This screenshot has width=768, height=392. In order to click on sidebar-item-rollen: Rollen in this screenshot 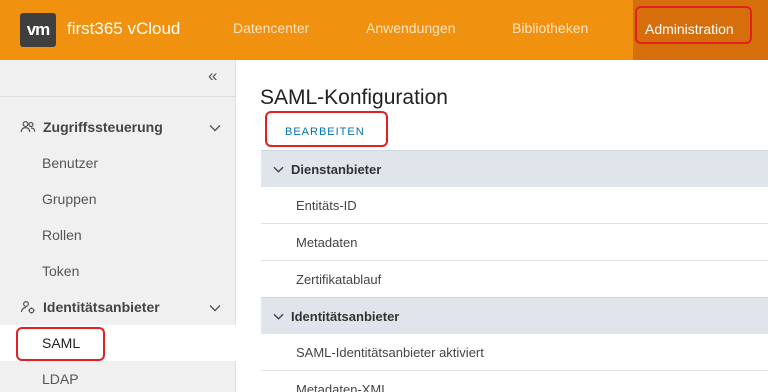, I will do `click(118, 235)`.